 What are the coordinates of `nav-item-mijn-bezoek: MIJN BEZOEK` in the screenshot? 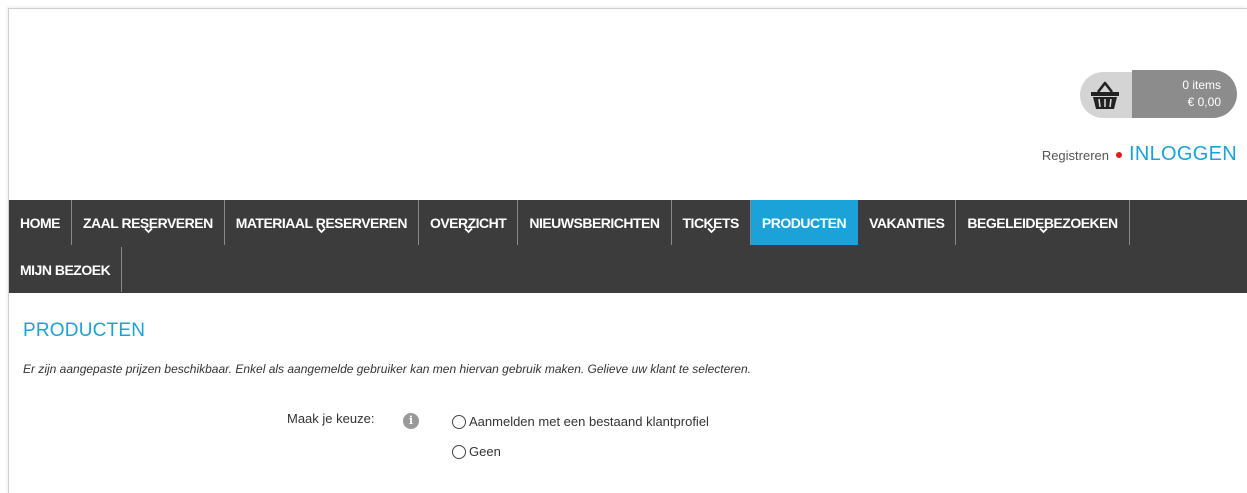 It's located at (66, 269).